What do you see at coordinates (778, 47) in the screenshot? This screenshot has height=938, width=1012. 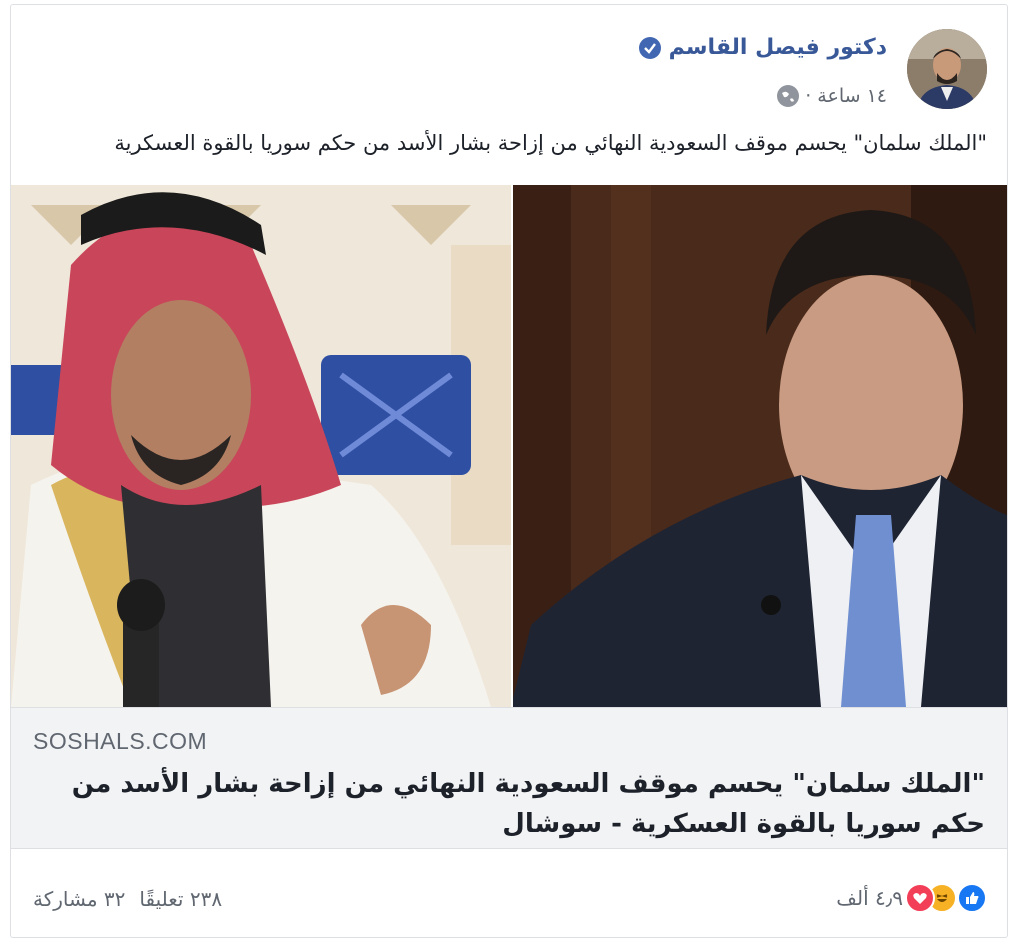 I see `author-name: دكتور فيصل القاسم` at bounding box center [778, 47].